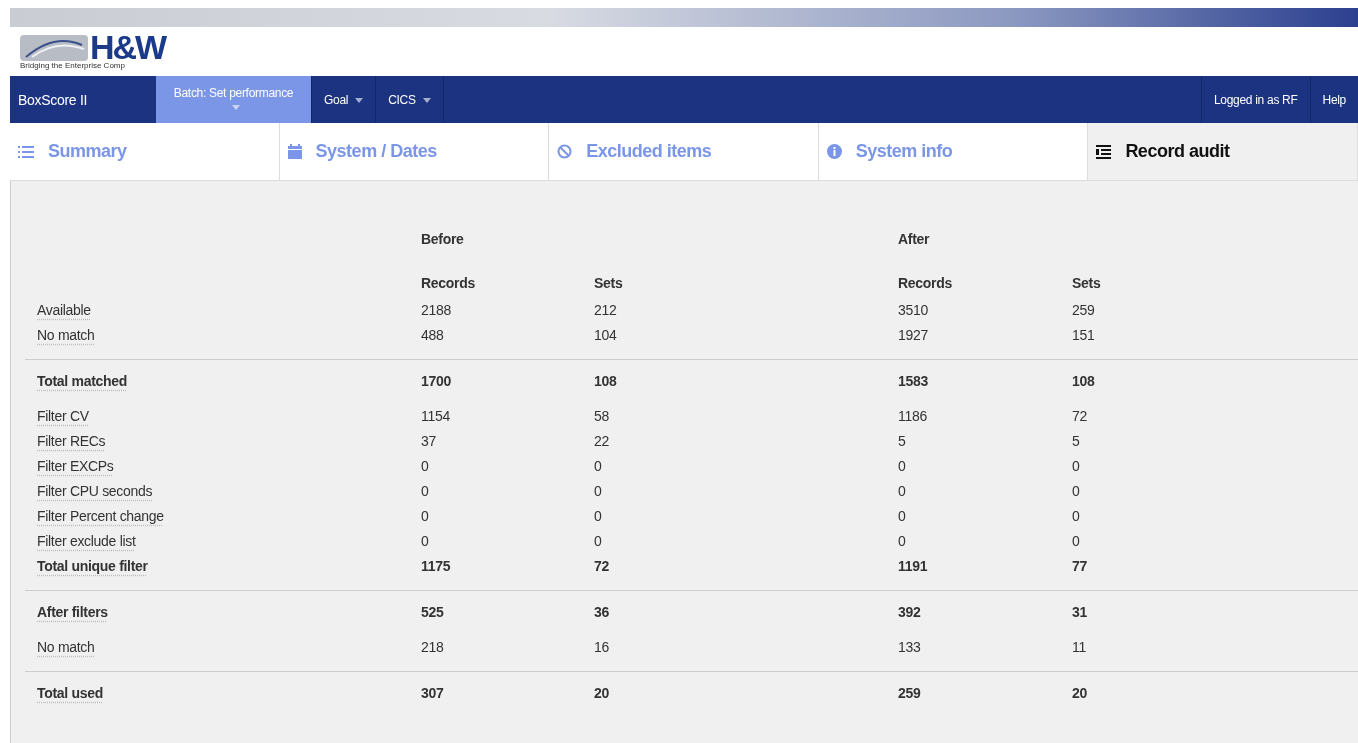 The height and width of the screenshot is (743, 1358). I want to click on table-cell-text: 488, so click(433, 334).